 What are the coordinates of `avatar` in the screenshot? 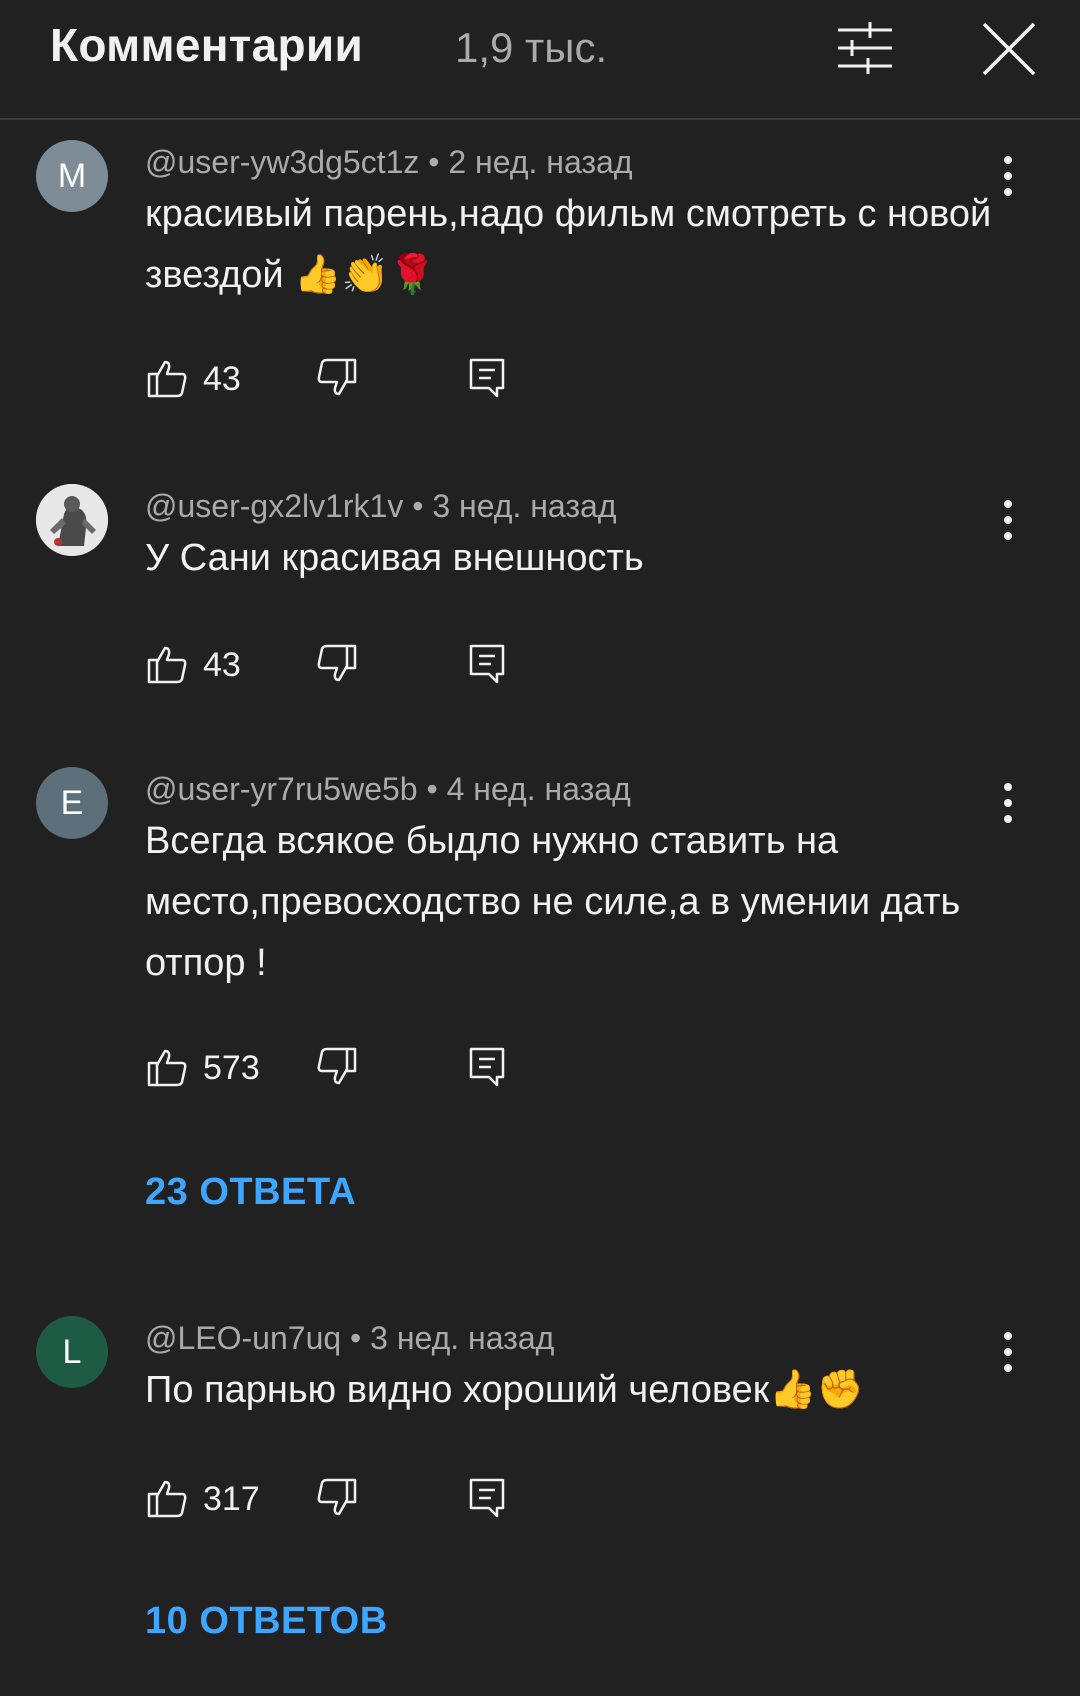 It's located at (72, 520).